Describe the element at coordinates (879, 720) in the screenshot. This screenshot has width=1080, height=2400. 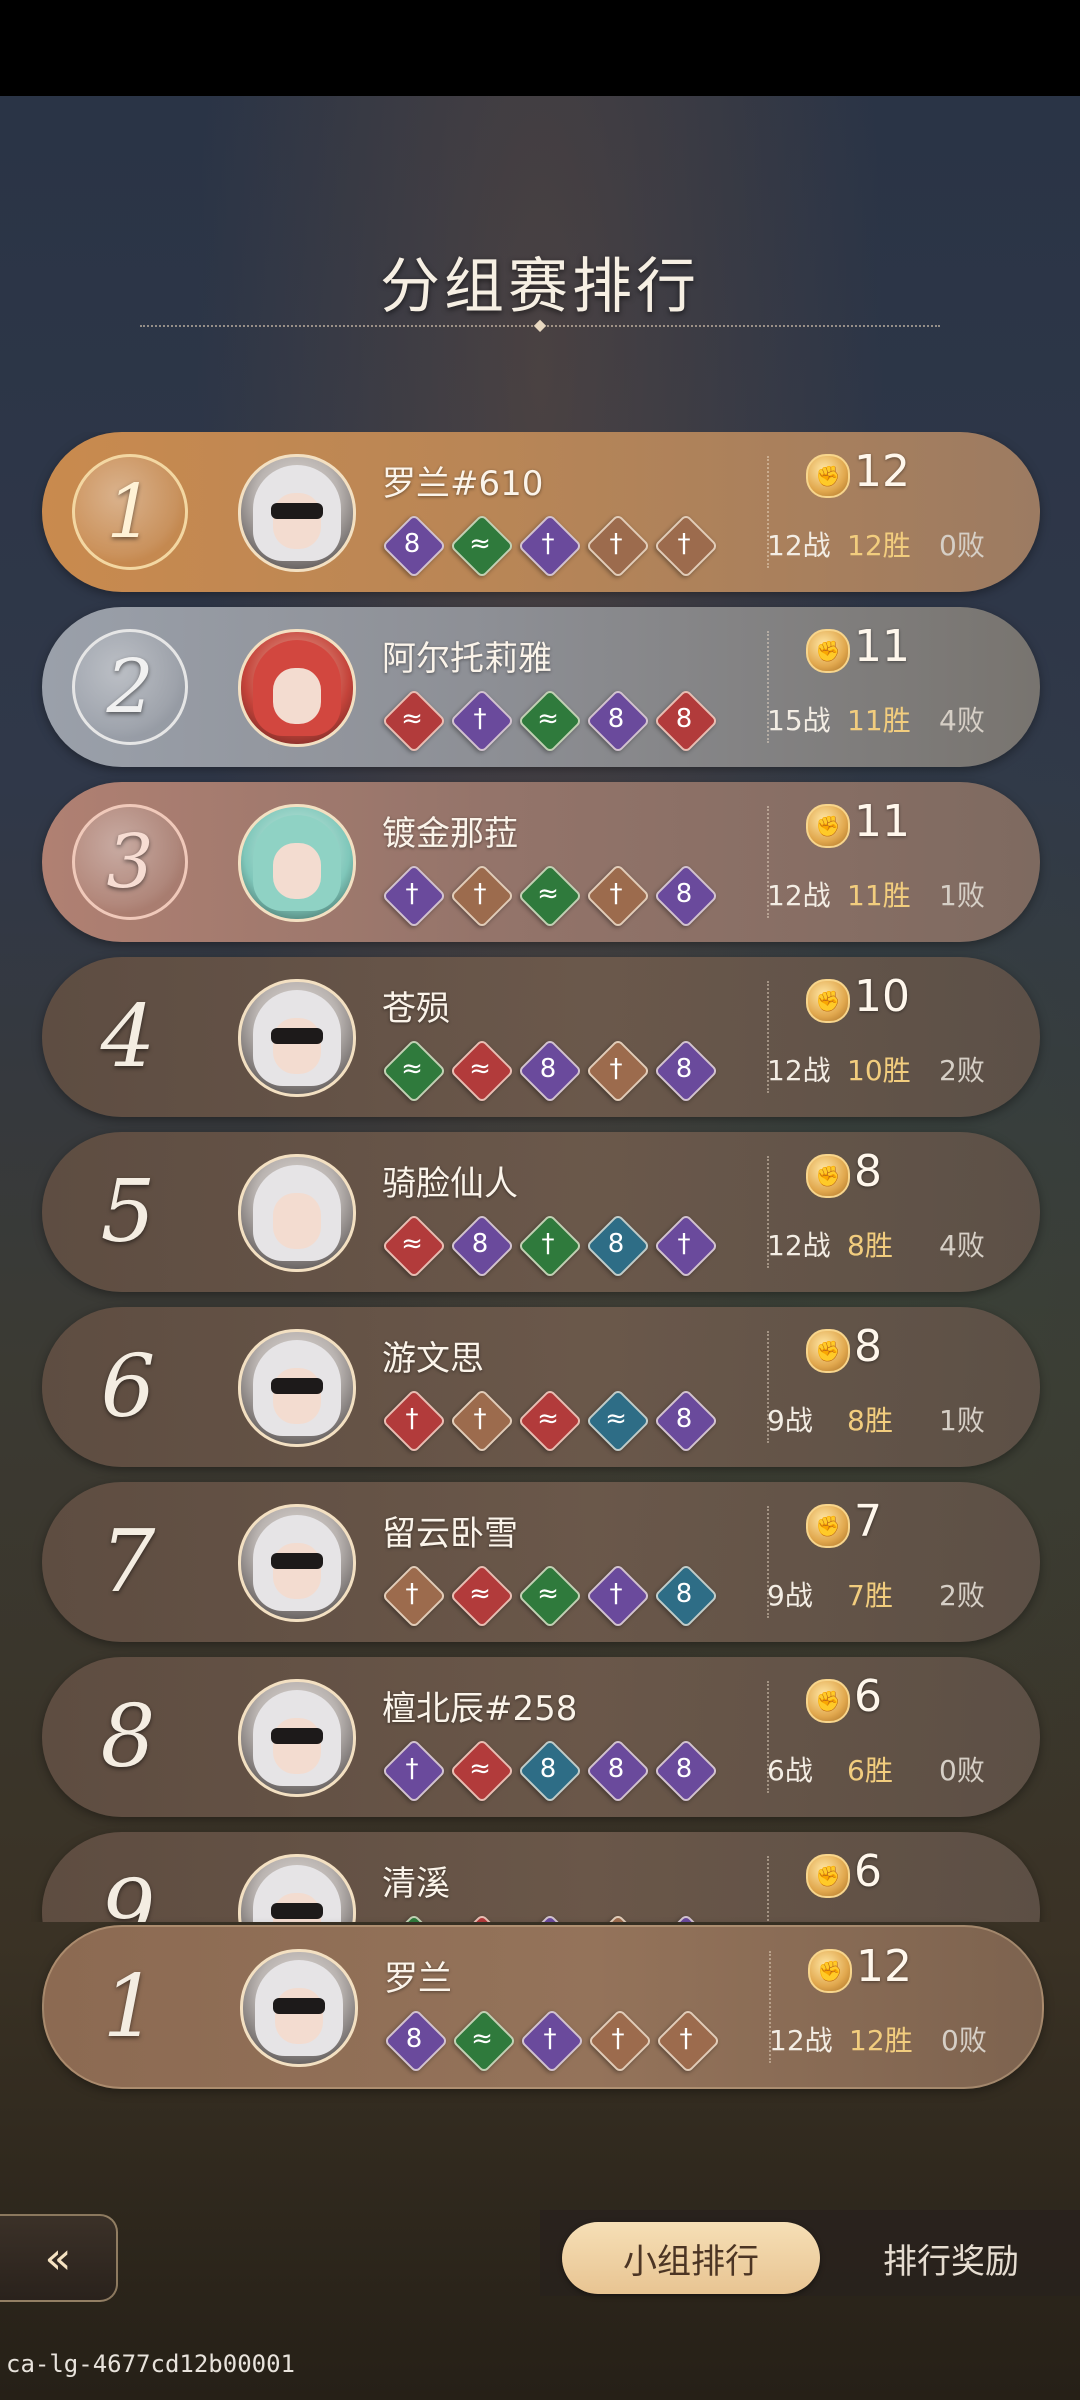
I see `wins-count: 11胜` at that location.